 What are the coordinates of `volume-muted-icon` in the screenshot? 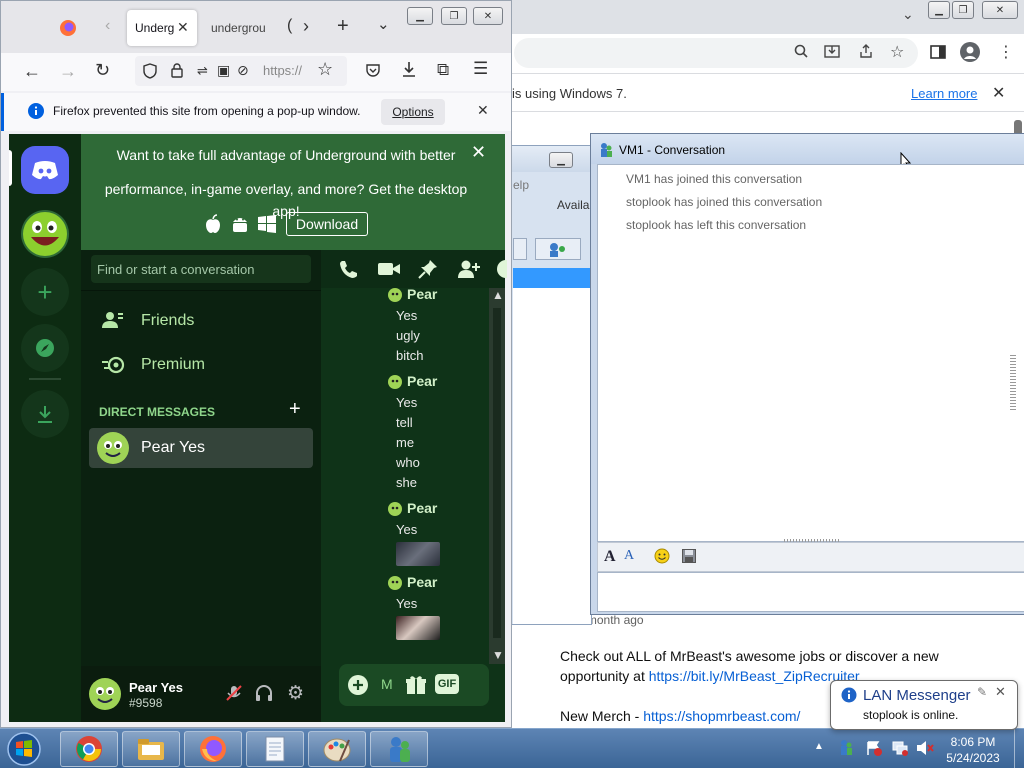 It's located at (925, 748).